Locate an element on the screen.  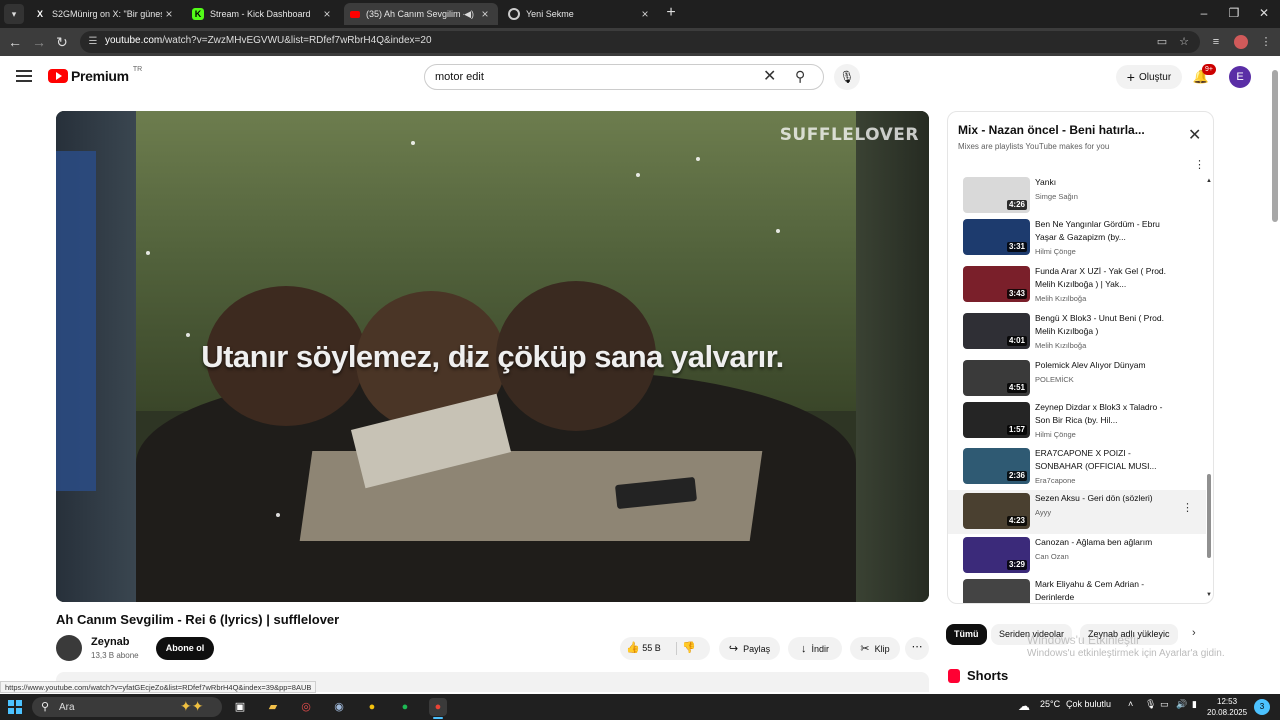
tab-x: X S2GMünirg on X: "Bir güneş pa × is located at coordinates (105, 14).